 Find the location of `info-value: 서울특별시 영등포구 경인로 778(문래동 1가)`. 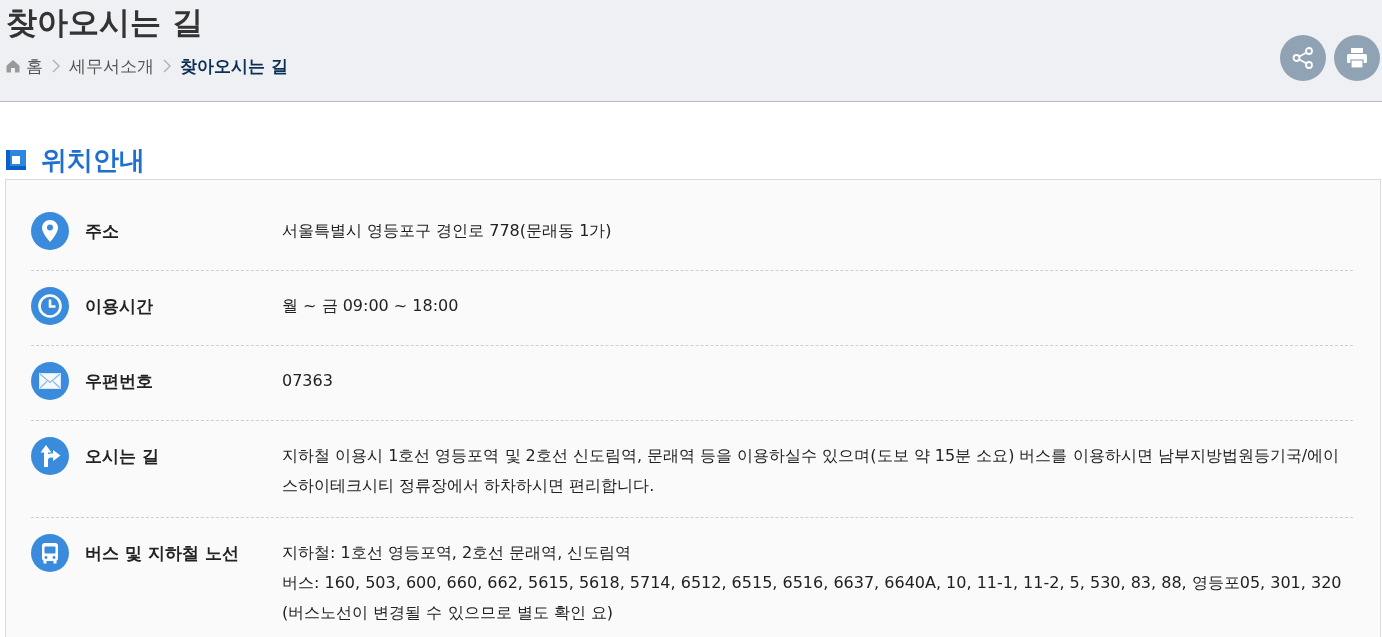

info-value: 서울특별시 영등포구 경인로 778(문래동 1가) is located at coordinates (447, 231).